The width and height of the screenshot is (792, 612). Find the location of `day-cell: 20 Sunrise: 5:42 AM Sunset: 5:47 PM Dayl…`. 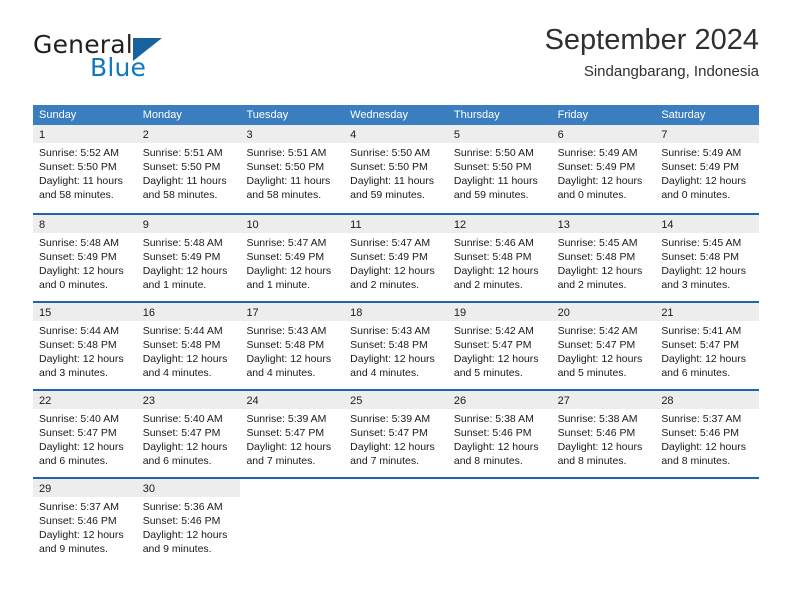

day-cell: 20 Sunrise: 5:42 AM Sunset: 5:47 PM Dayl… is located at coordinates (603, 346).